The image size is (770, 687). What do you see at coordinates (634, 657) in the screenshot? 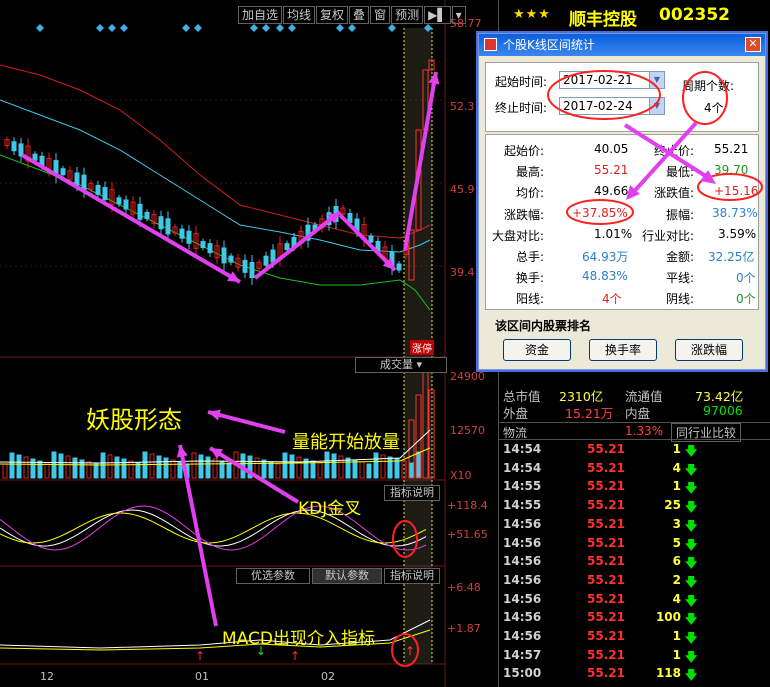
I see `tick-row: 14:57 55.21 1 🡇` at bounding box center [634, 657].